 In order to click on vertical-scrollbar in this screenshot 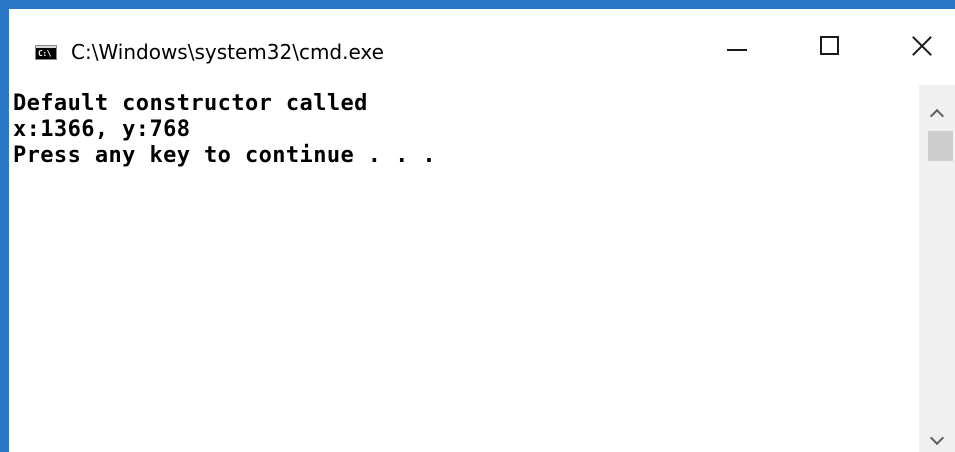, I will do `click(937, 268)`.